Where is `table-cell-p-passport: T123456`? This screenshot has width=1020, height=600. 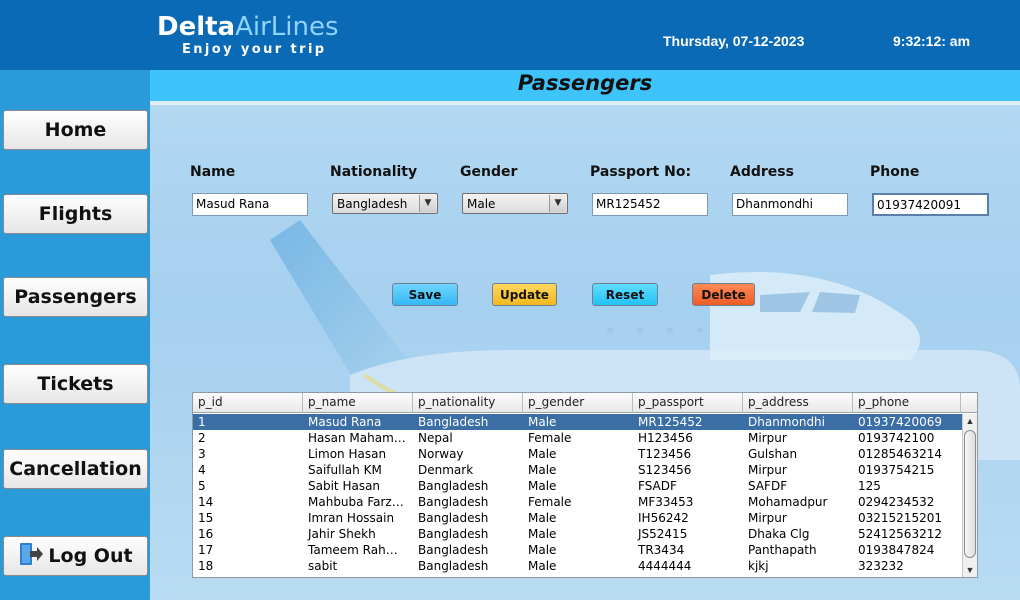
table-cell-p-passport: T123456 is located at coordinates (665, 454).